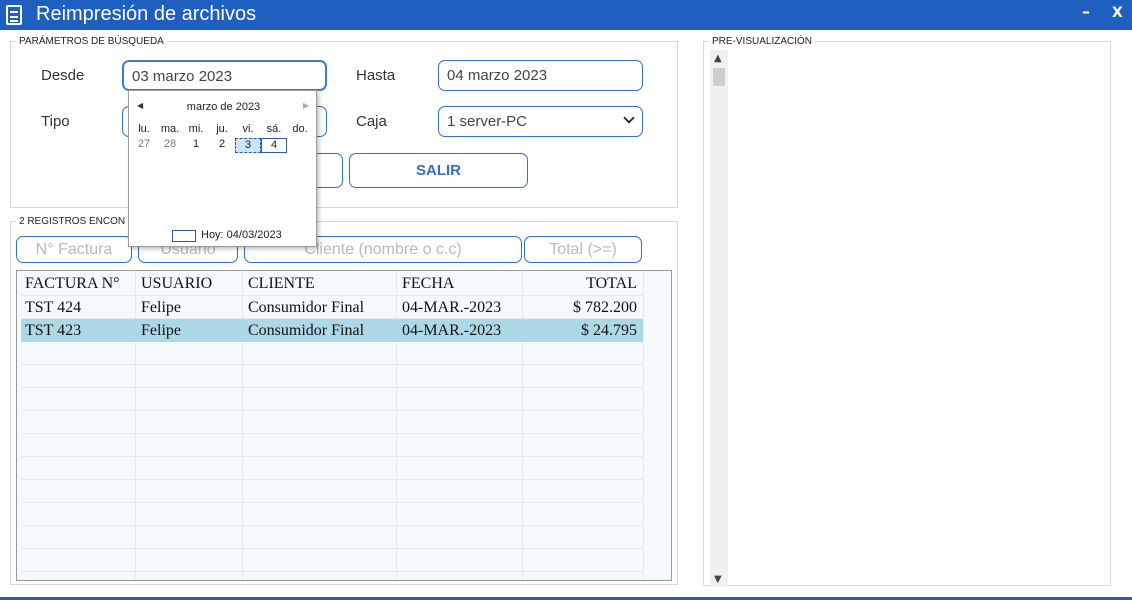  I want to click on total-filter-input: Total (>=), so click(583, 249).